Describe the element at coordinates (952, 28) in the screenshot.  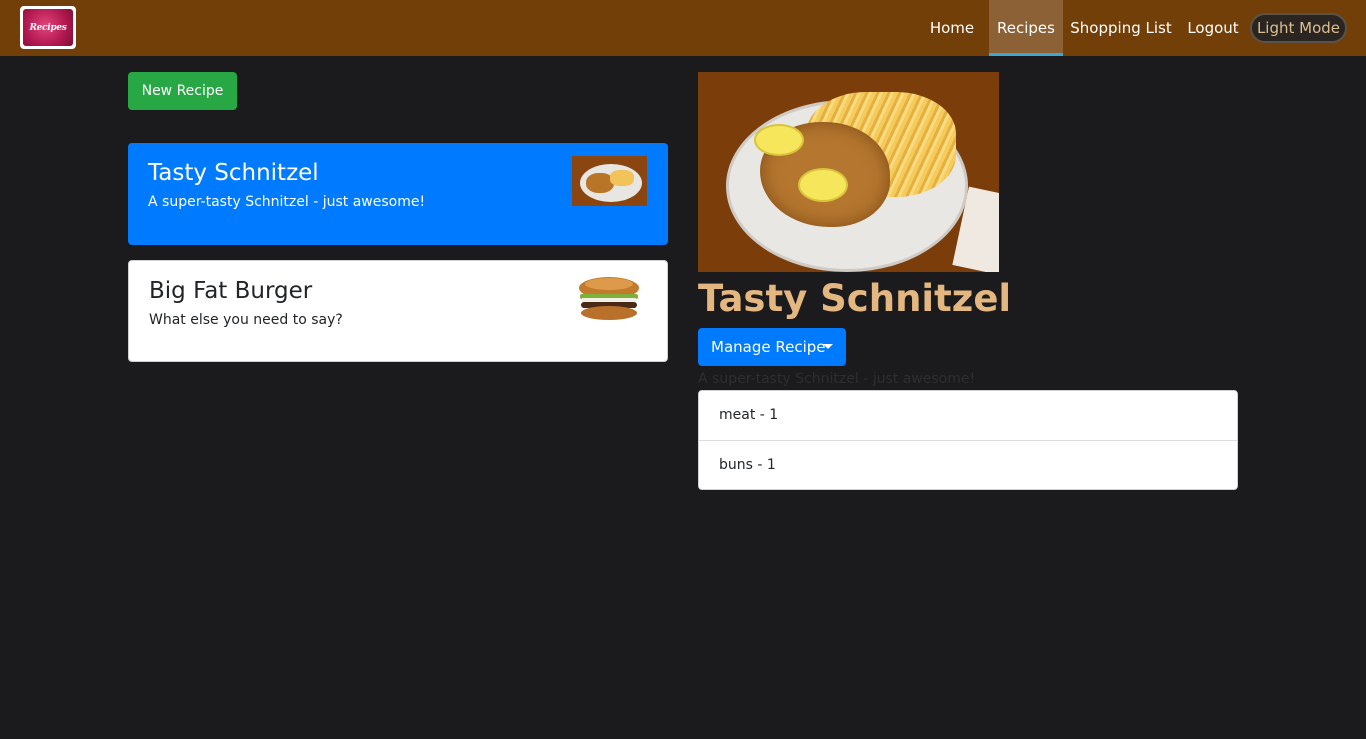
I see `nav-home: Home` at that location.